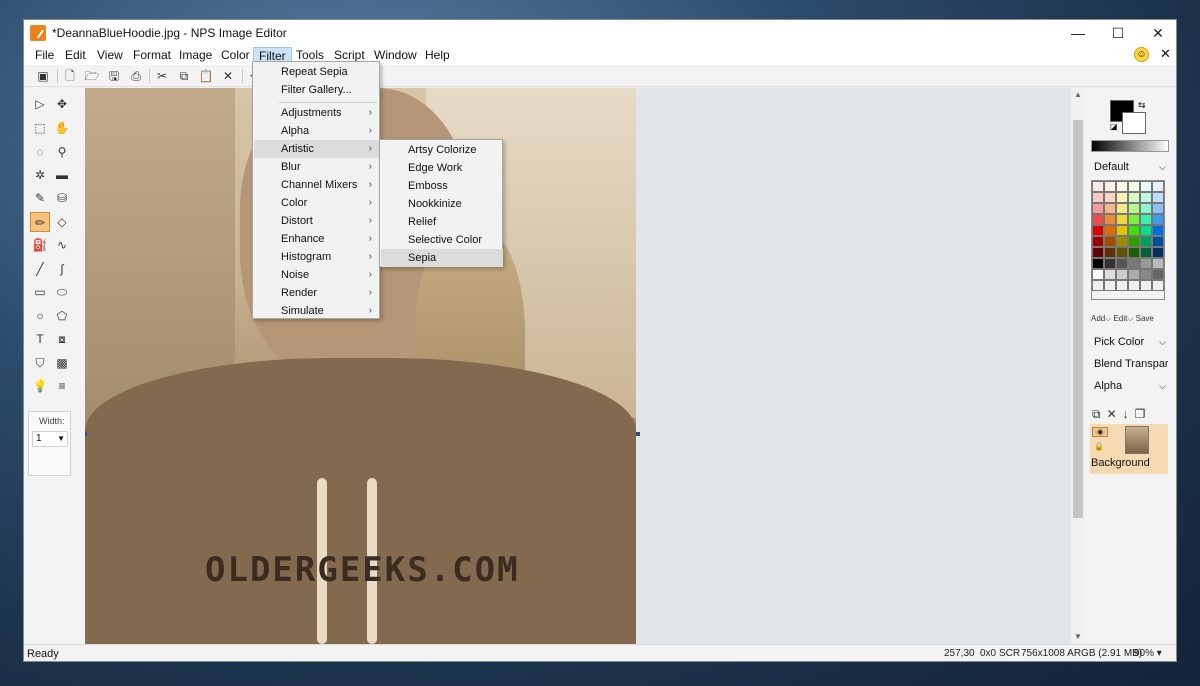  What do you see at coordinates (206, 76) in the screenshot?
I see `paste-icon: 📋` at bounding box center [206, 76].